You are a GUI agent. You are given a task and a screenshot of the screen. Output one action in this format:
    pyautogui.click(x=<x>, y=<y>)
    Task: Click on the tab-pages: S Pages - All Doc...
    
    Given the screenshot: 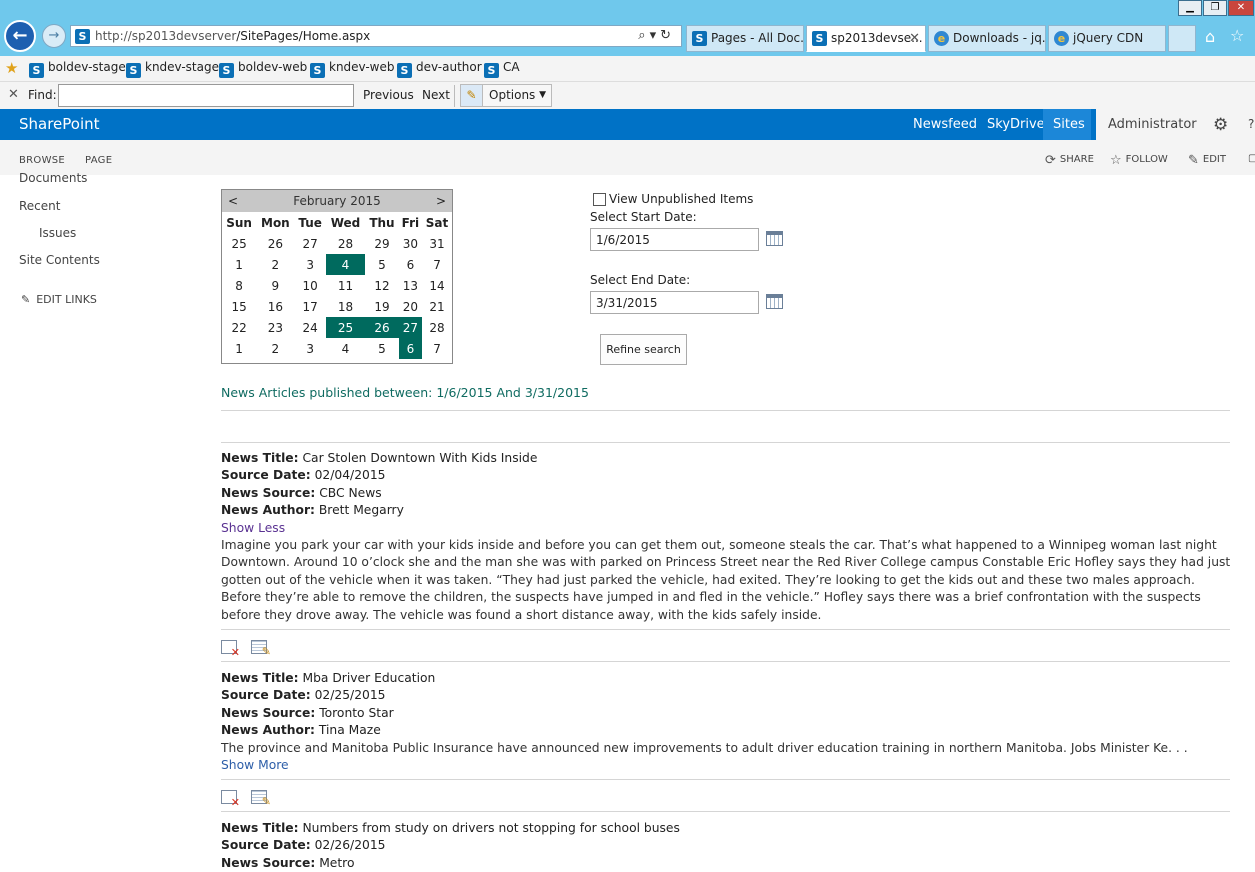 What is the action you would take?
    pyautogui.click(x=745, y=38)
    